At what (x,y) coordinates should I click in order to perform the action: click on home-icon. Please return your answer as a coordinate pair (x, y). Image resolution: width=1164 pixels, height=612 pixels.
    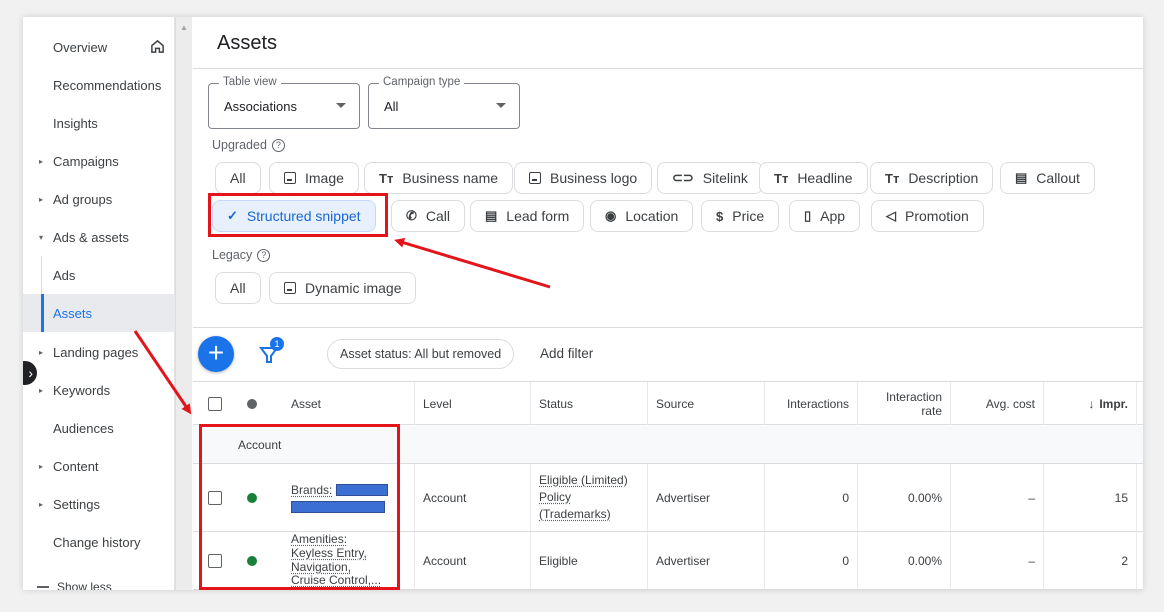
    Looking at the image, I should click on (157, 46).